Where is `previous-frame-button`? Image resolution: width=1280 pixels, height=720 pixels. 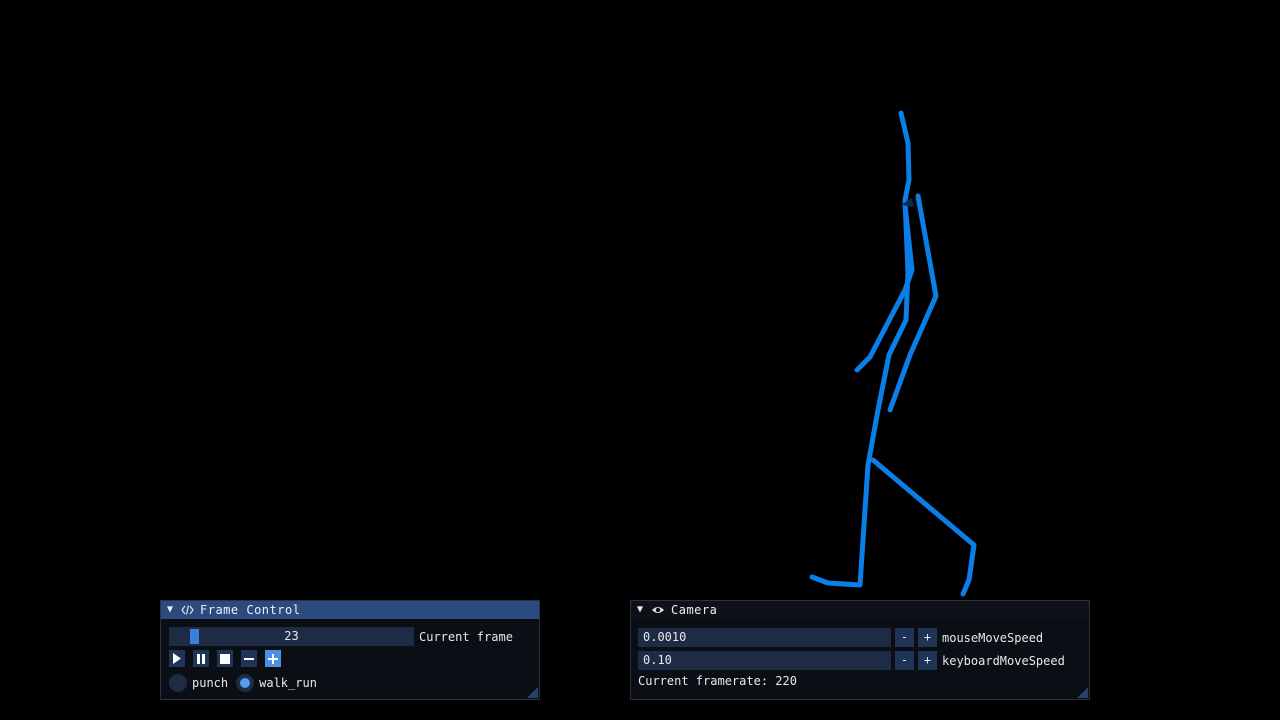 previous-frame-button is located at coordinates (249, 658).